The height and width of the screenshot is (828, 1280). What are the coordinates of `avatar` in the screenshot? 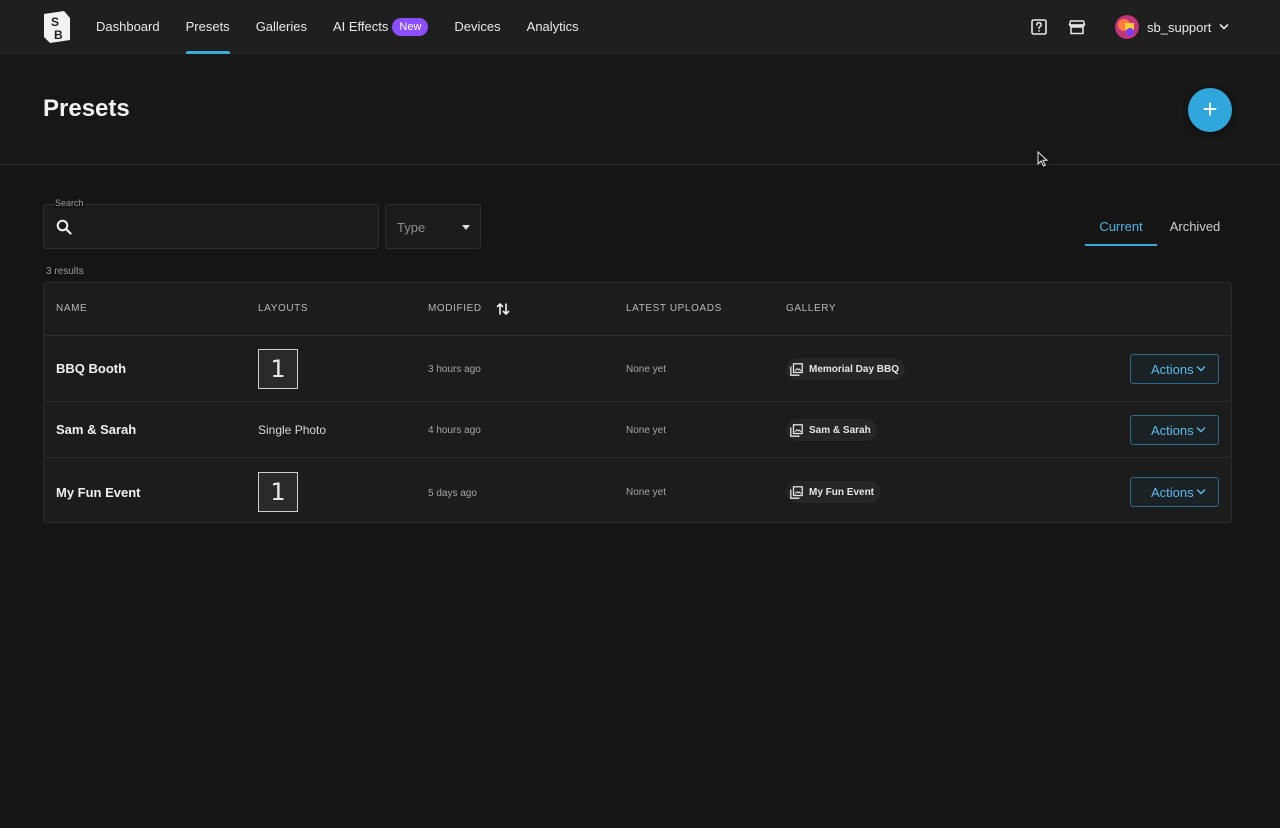 It's located at (1127, 27).